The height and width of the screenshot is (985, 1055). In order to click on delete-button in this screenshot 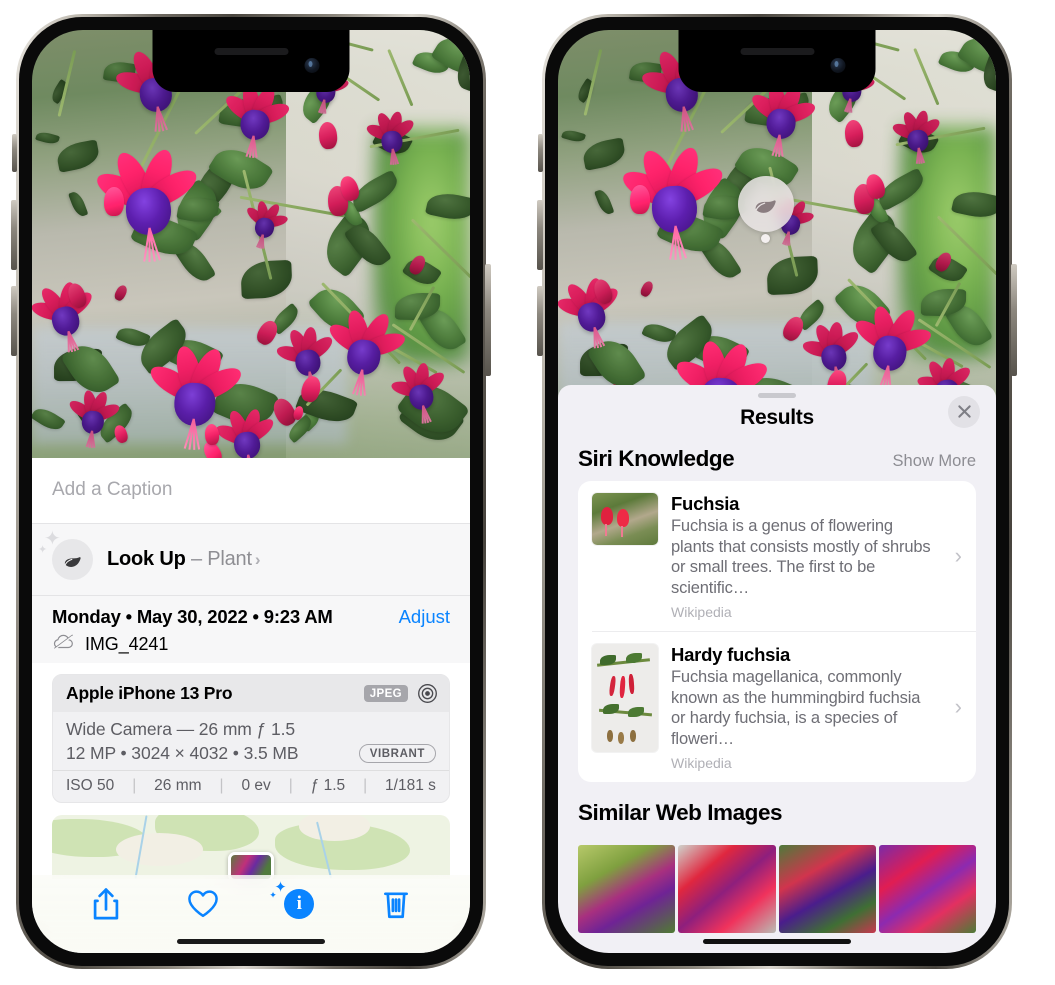, I will do `click(396, 904)`.